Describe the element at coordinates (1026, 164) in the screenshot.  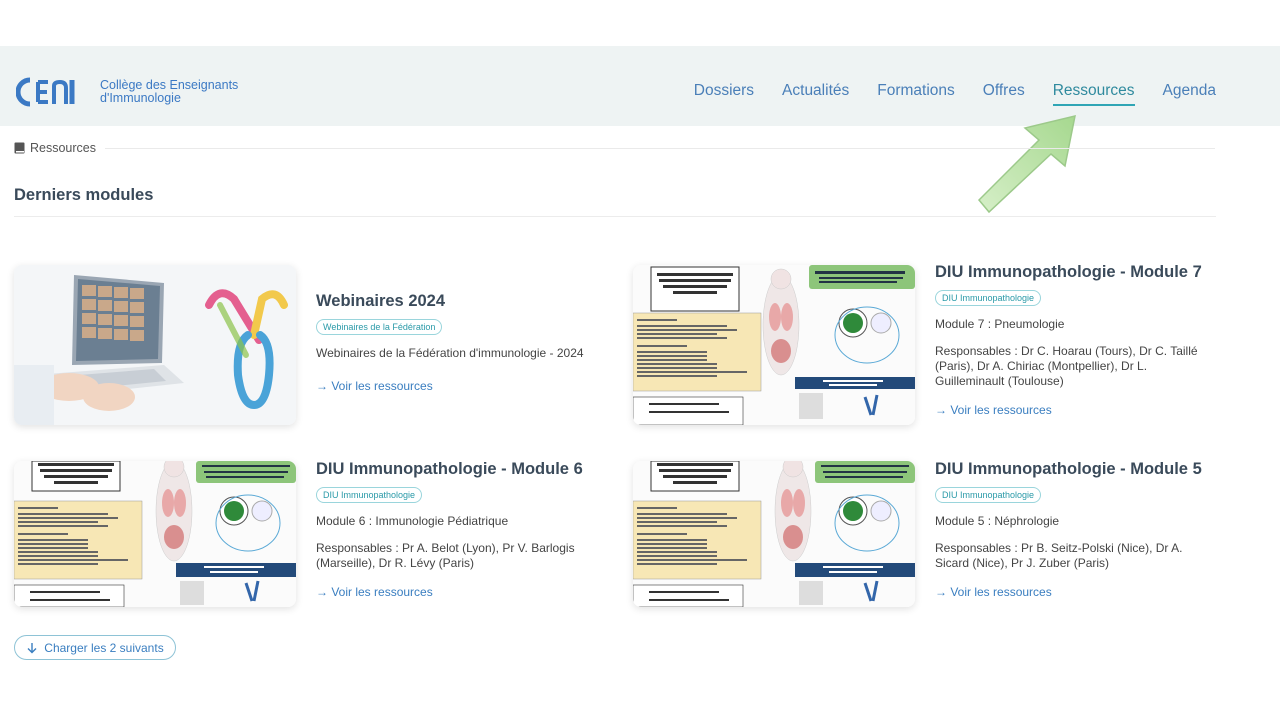
I see `annotation-arrow-icon` at that location.